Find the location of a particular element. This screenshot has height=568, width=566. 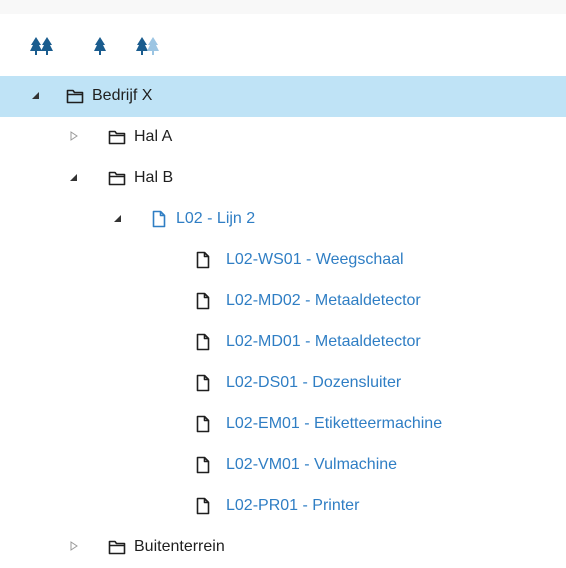

tree-node-label: L02-MD01 - Metaaldetector is located at coordinates (323, 342).